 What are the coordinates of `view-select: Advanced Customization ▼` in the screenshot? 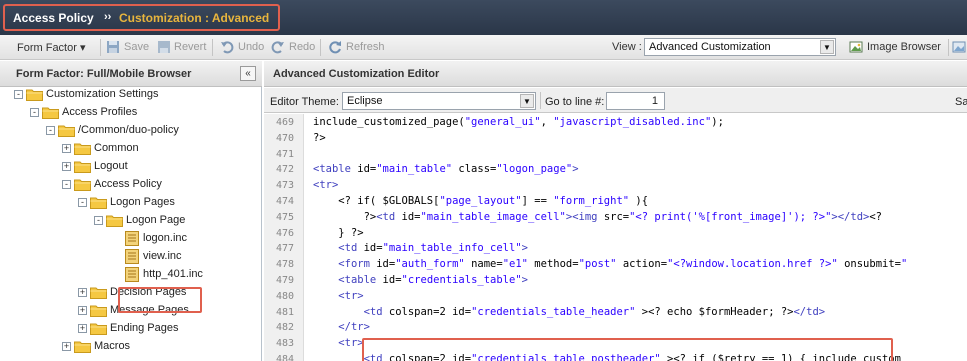 It's located at (740, 47).